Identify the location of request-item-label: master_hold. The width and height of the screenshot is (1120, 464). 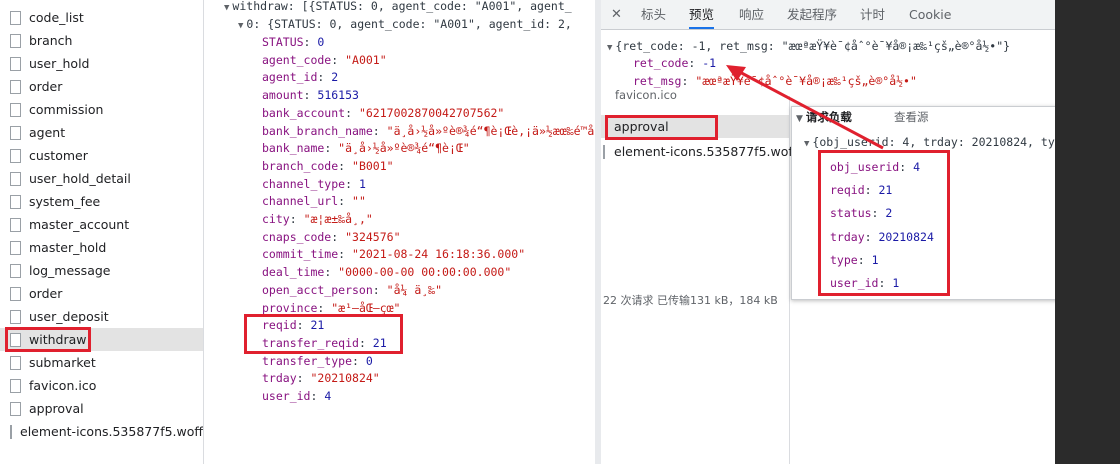
(68, 247).